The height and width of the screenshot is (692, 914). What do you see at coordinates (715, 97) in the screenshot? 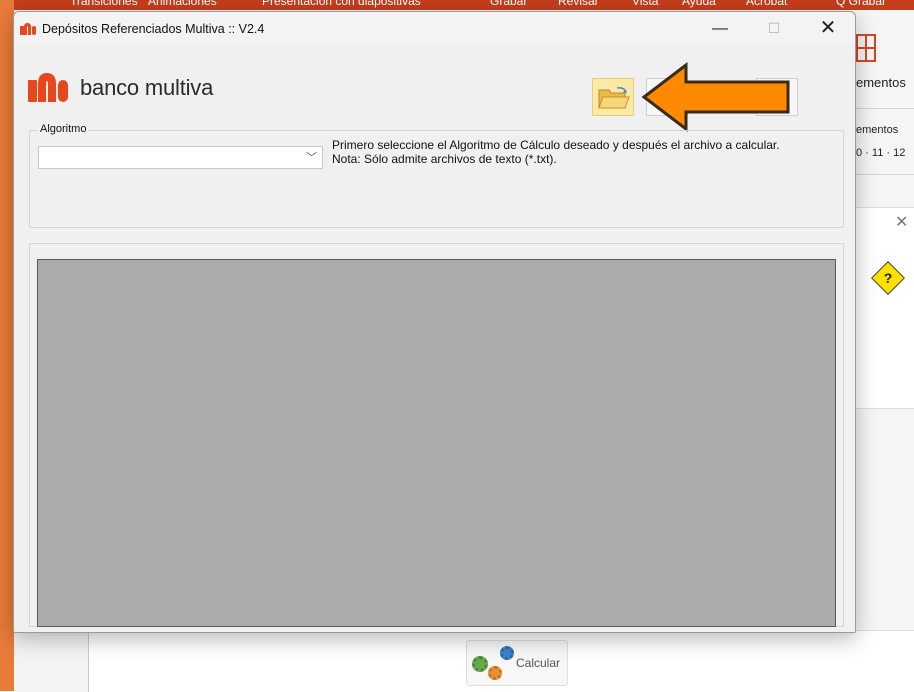
I see `arrow-left-icon` at bounding box center [715, 97].